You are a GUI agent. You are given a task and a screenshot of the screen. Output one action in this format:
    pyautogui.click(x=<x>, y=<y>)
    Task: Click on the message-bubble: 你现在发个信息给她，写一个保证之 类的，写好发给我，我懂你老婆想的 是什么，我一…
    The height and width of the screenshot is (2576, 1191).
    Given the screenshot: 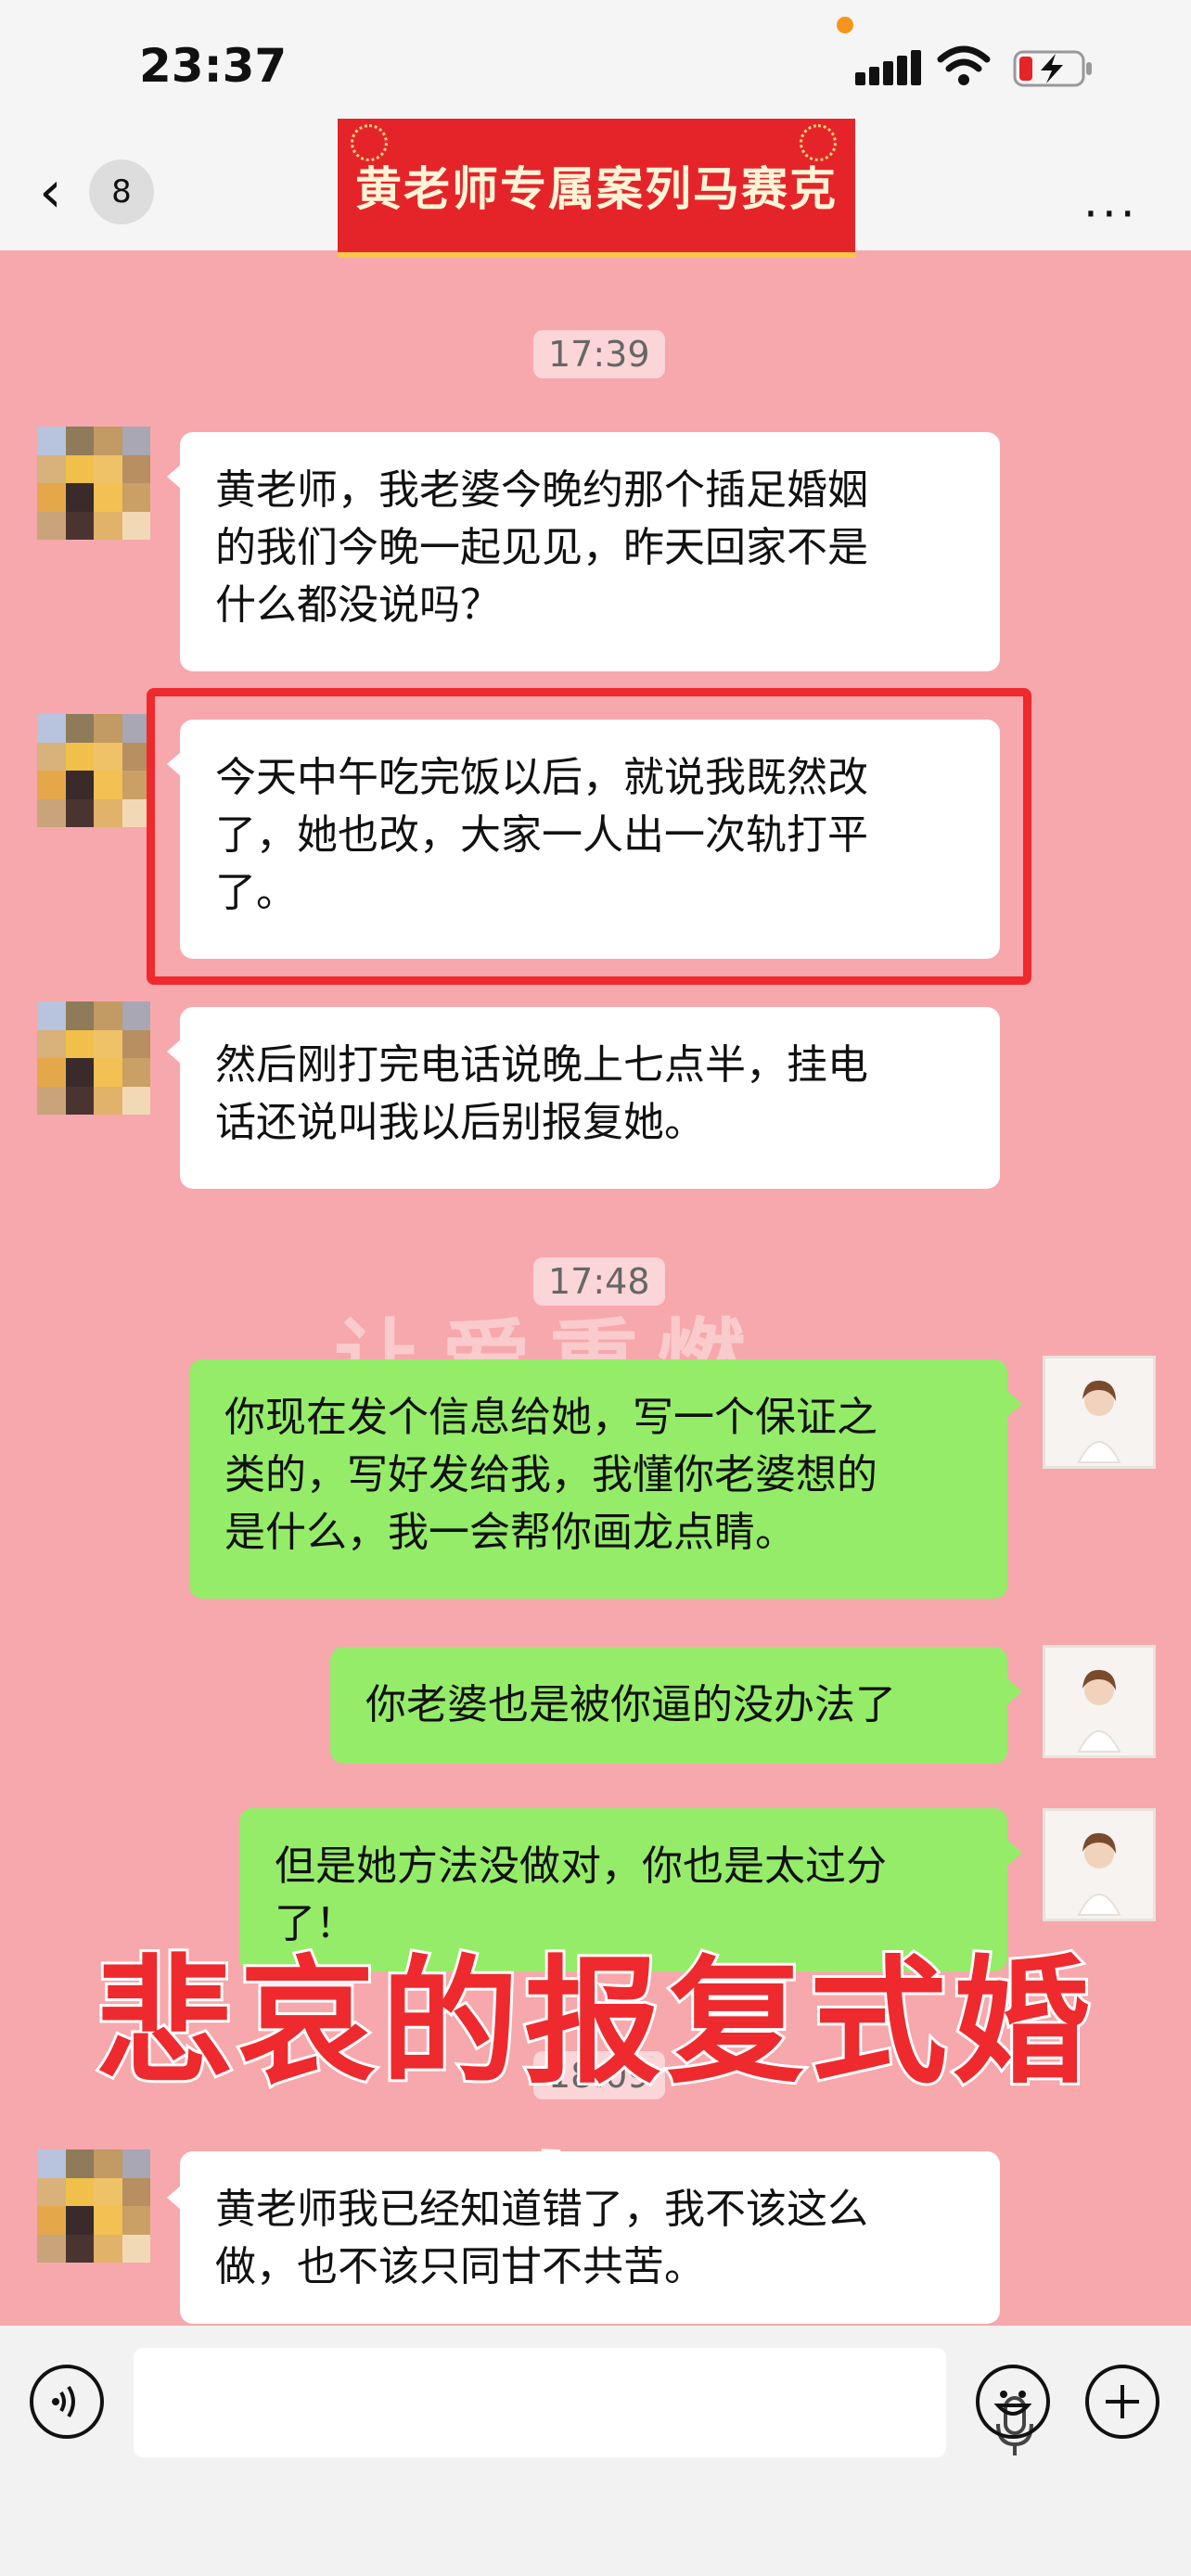 What is the action you would take?
    pyautogui.click(x=598, y=1479)
    